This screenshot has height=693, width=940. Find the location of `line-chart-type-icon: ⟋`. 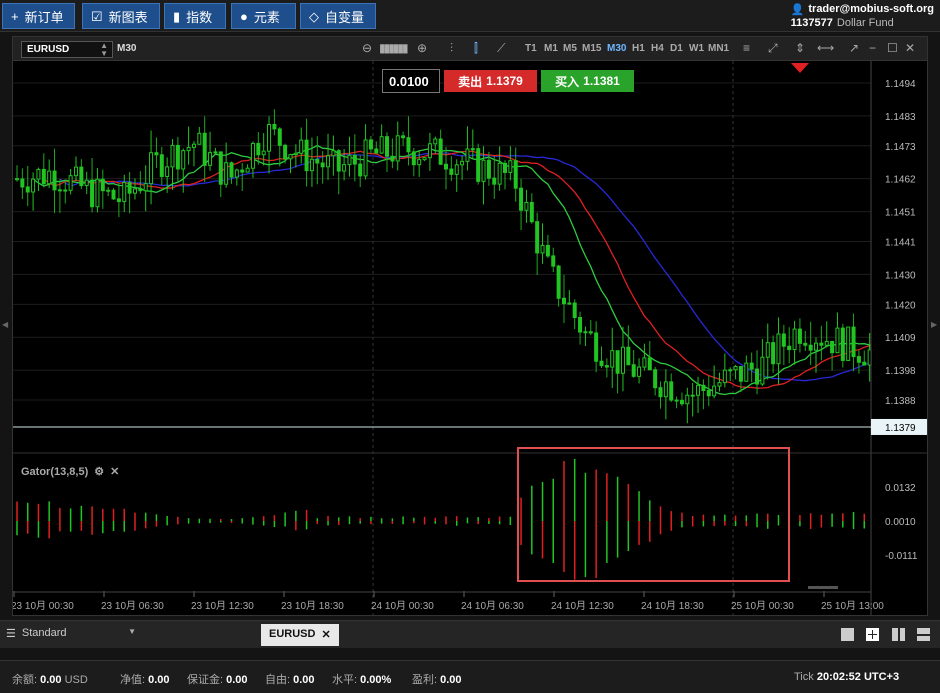

line-chart-type-icon: ⟋ is located at coordinates (501, 48).